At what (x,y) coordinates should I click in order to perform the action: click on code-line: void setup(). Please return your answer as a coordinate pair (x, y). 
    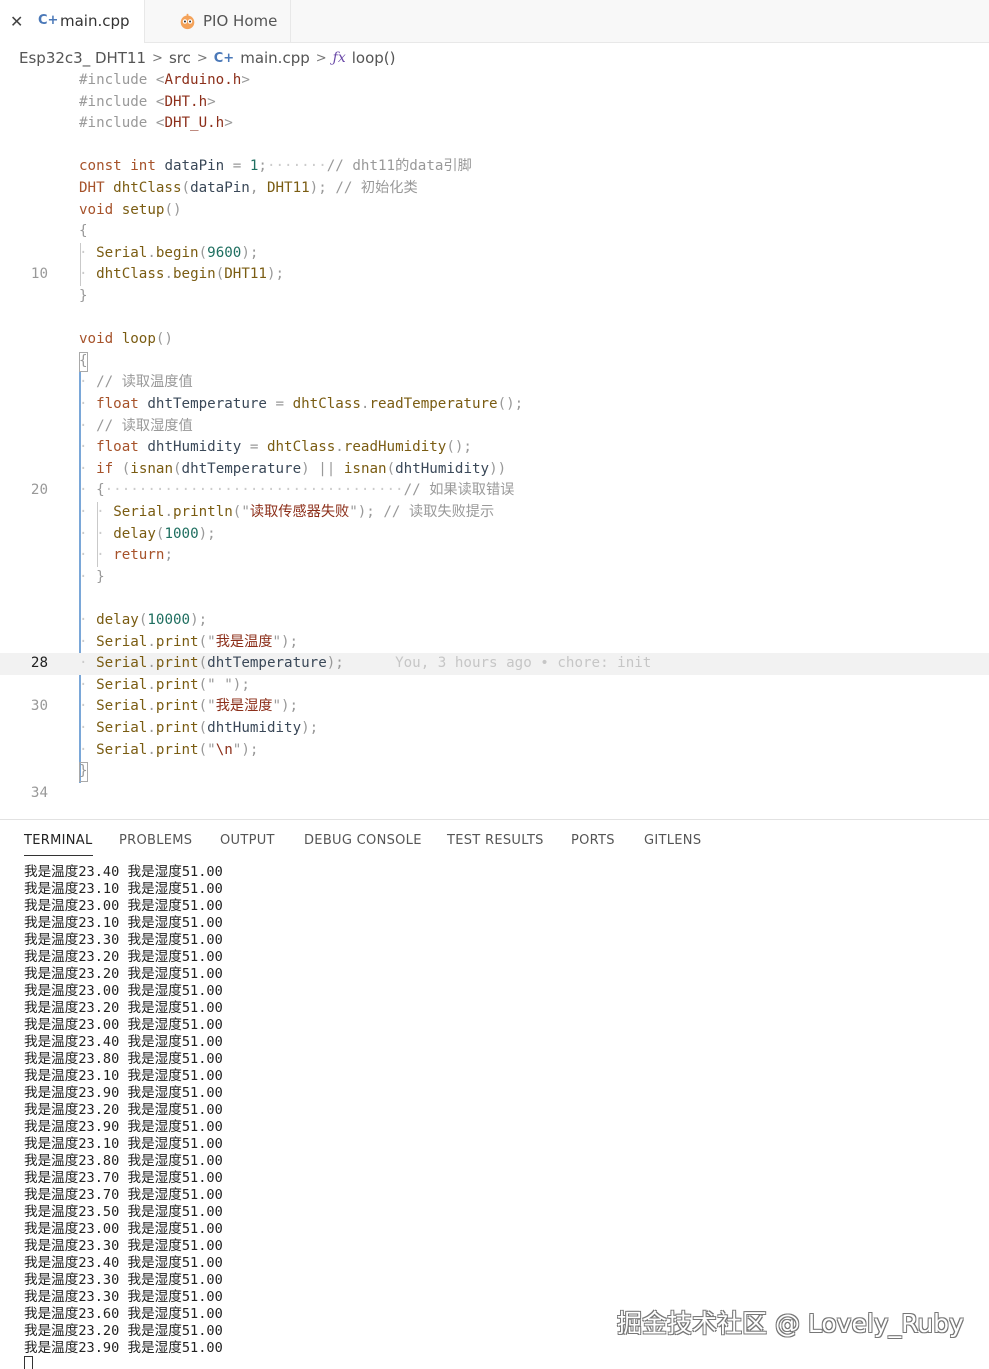
    Looking at the image, I should click on (494, 211).